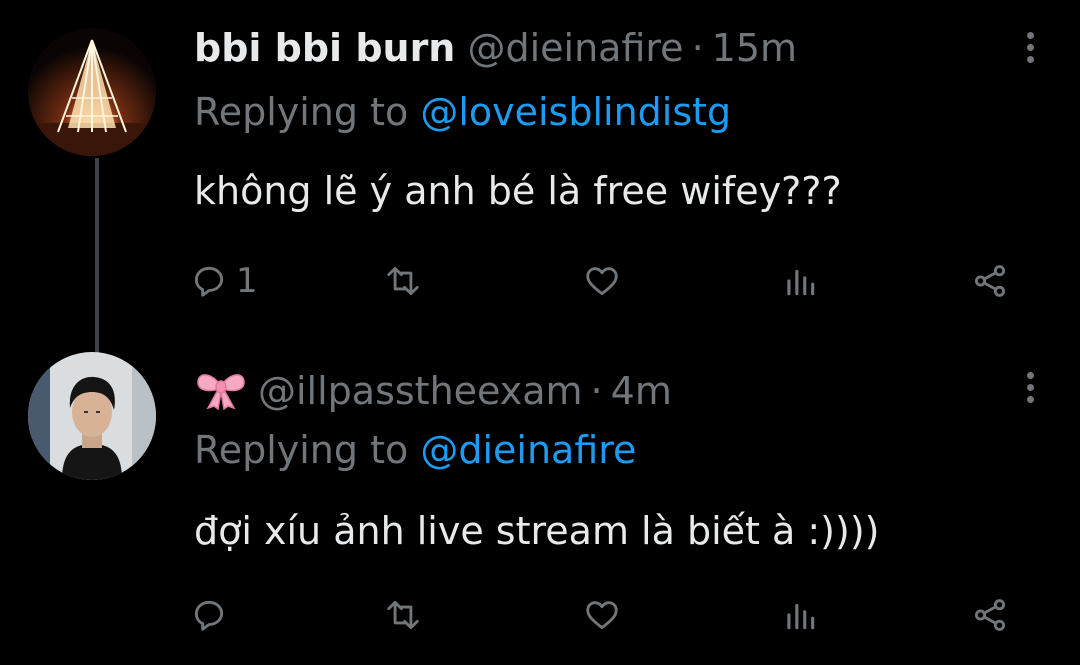  I want to click on action-bar: 1, so click(610, 281).